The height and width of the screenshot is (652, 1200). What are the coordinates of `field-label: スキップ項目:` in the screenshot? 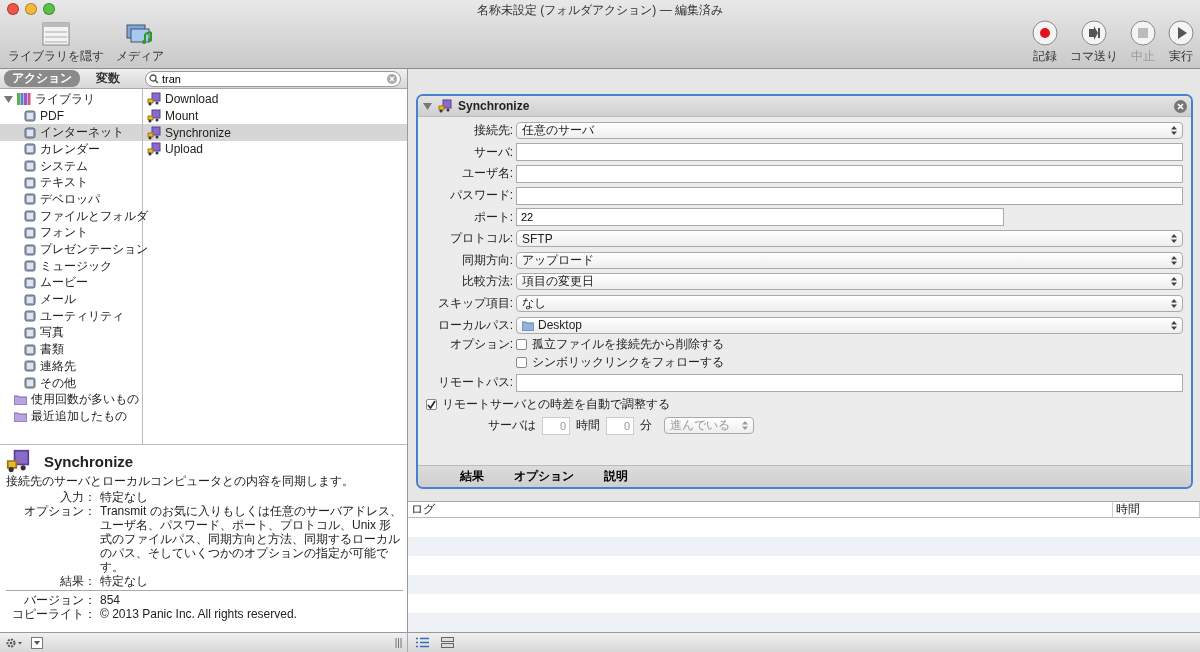 It's located at (475, 304).